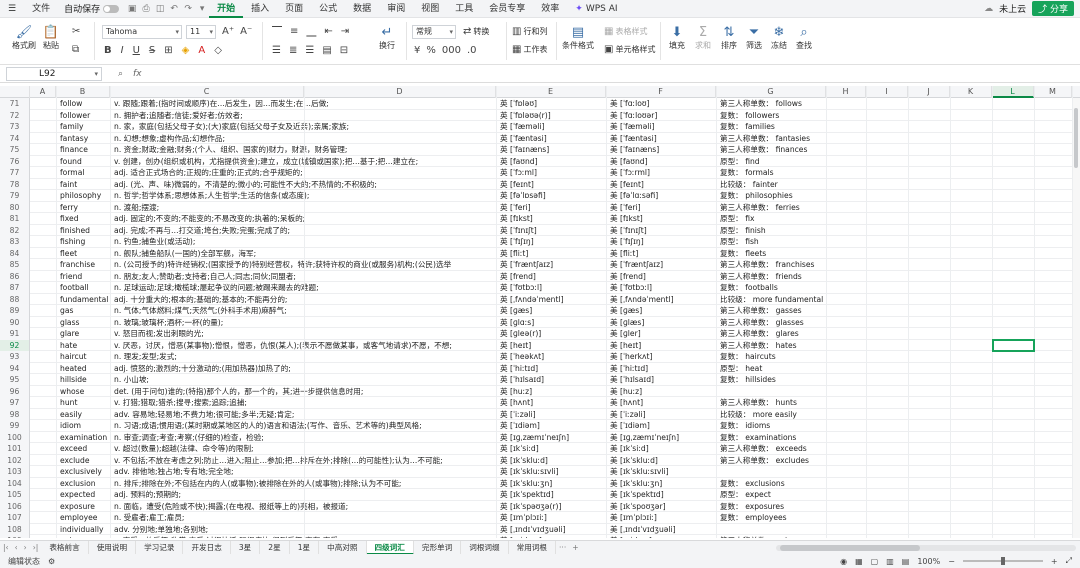  Describe the element at coordinates (551, 92) in the screenshot. I see `column-header: E` at that location.